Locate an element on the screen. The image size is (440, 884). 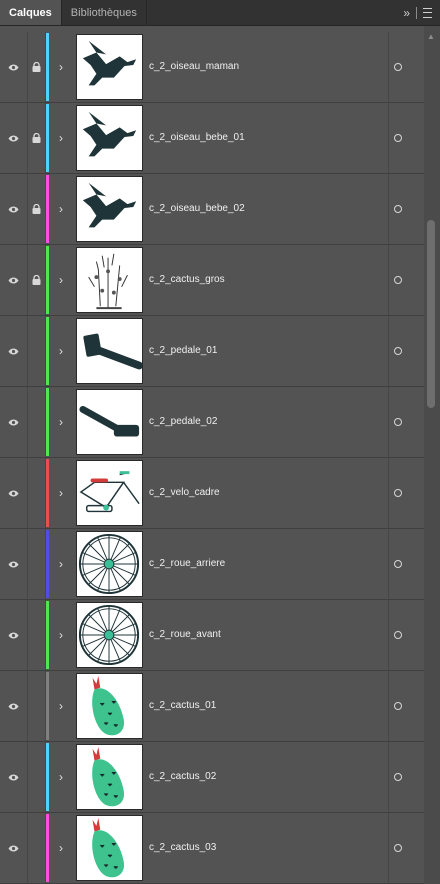
controls-divider is located at coordinates (416, 12).